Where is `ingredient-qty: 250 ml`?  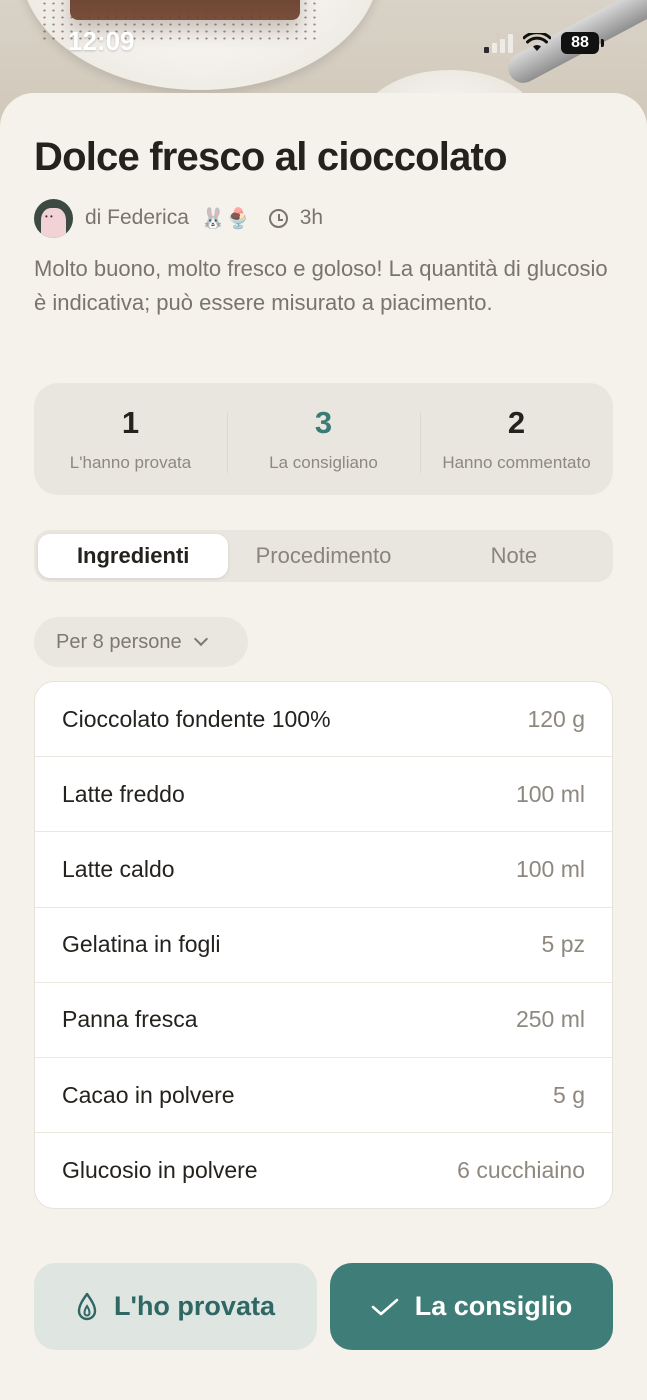
ingredient-qty: 250 ml is located at coordinates (550, 1019).